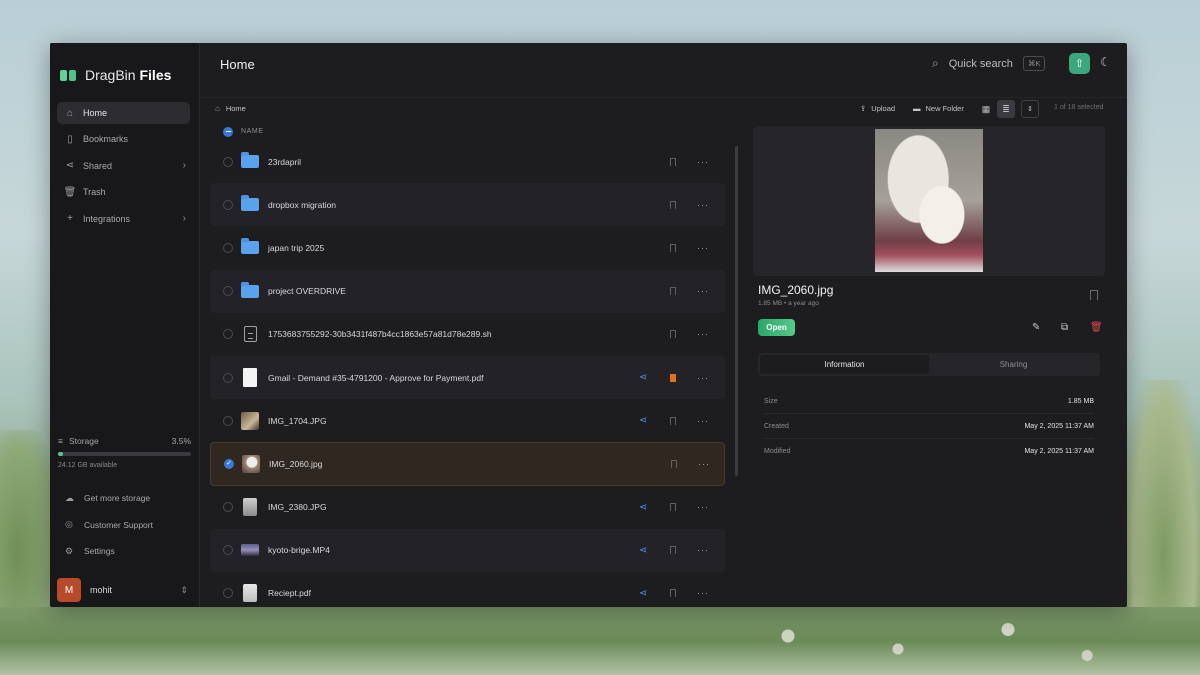  I want to click on sidebar-item-trash: 🗑 Trash, so click(123, 192).